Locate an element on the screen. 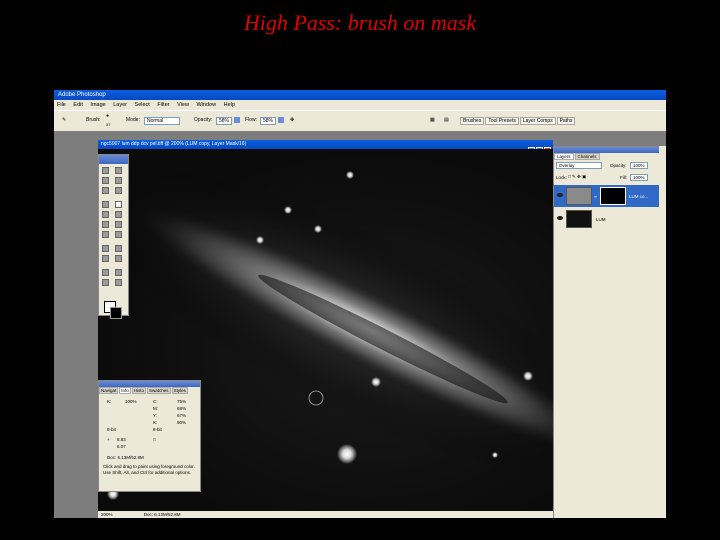  tab-navigator: Navigat is located at coordinates (109, 390).